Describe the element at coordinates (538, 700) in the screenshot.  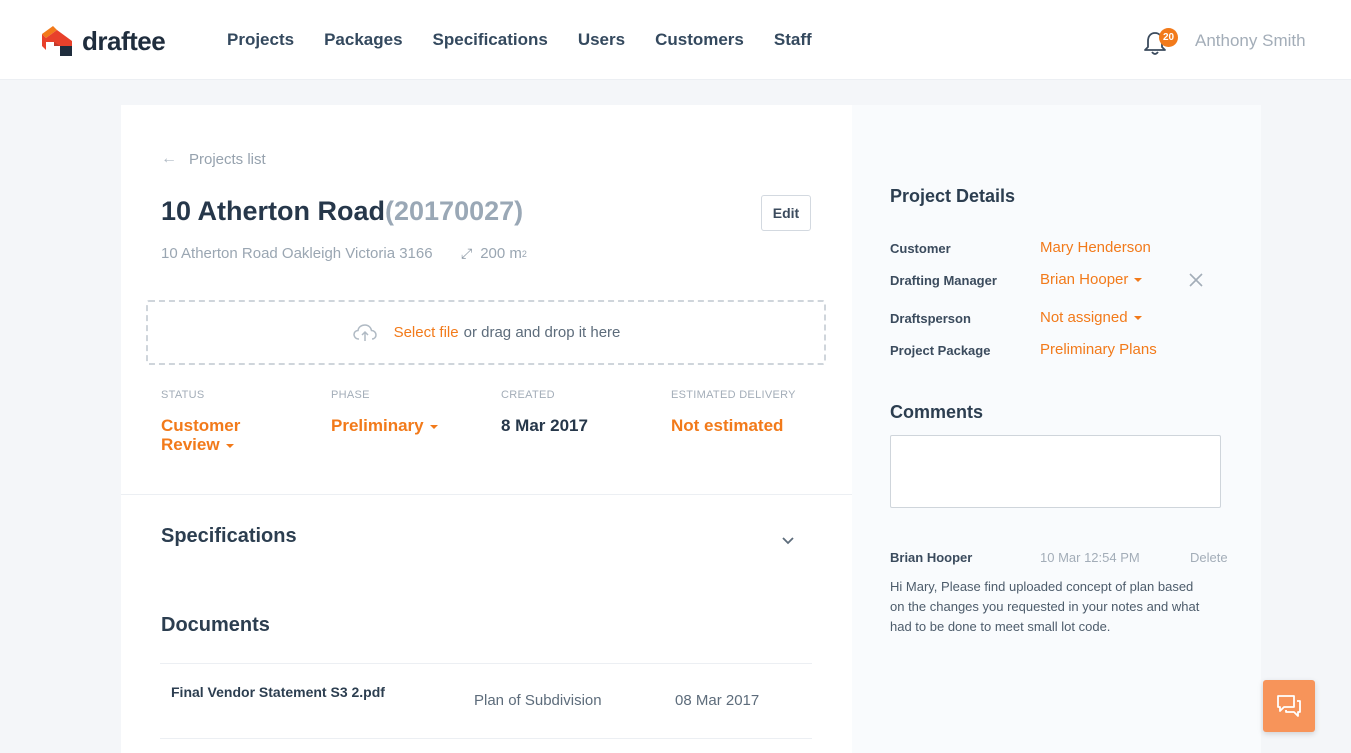
I see `document-type: Plan of Subdivision` at that location.